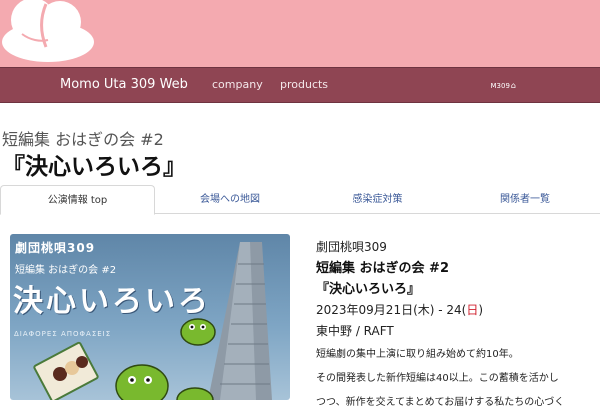 Image resolution: width=600 pixels, height=417 pixels. I want to click on info-dates: 2023年09月21日(木) - 24(日), so click(458, 309).